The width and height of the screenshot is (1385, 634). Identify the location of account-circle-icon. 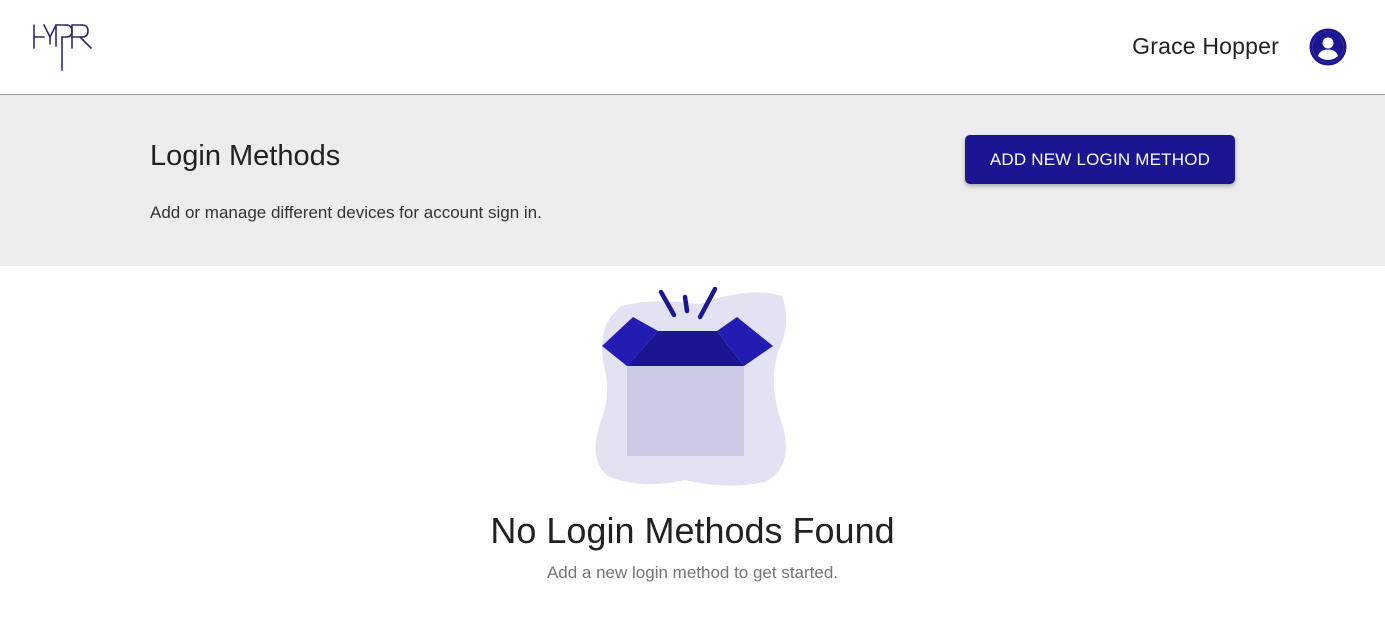
(1328, 47).